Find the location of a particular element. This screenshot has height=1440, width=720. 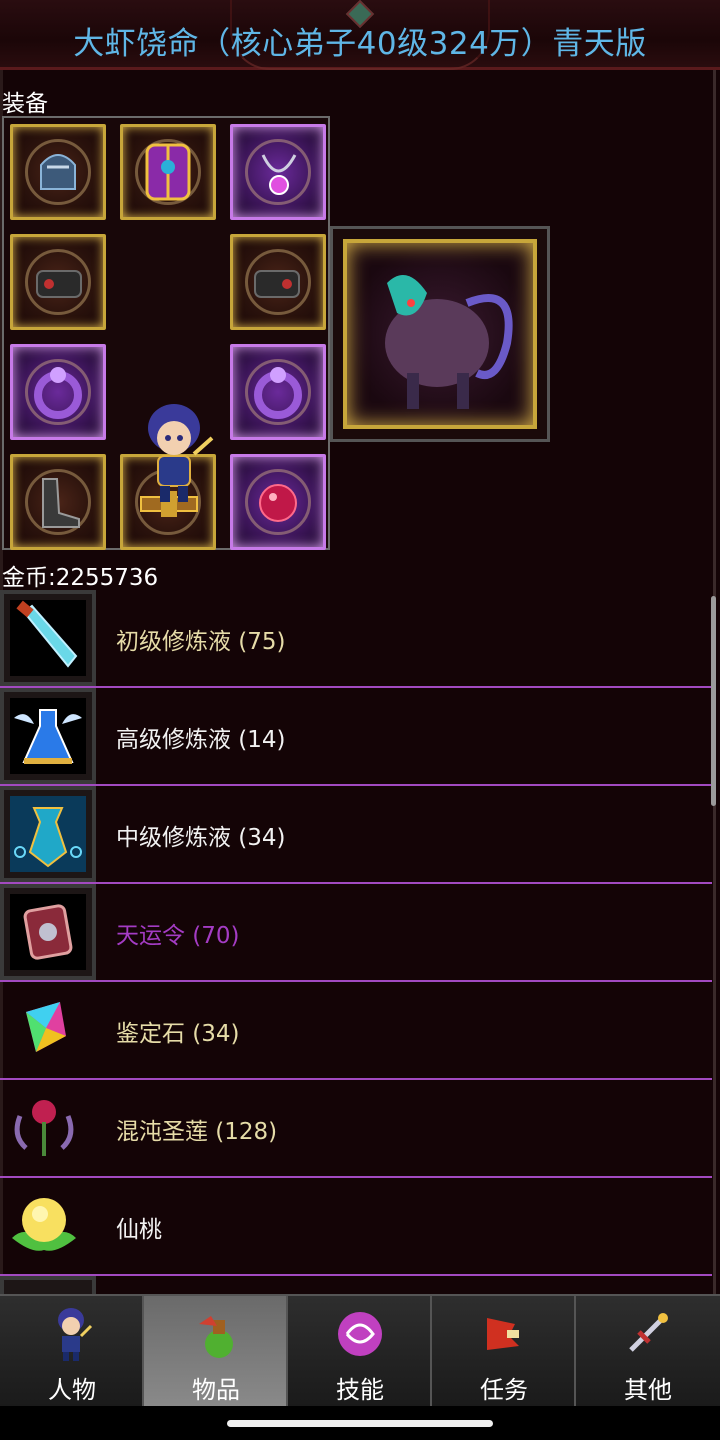

potion-bag-icon is located at coordinates (216, 1337).